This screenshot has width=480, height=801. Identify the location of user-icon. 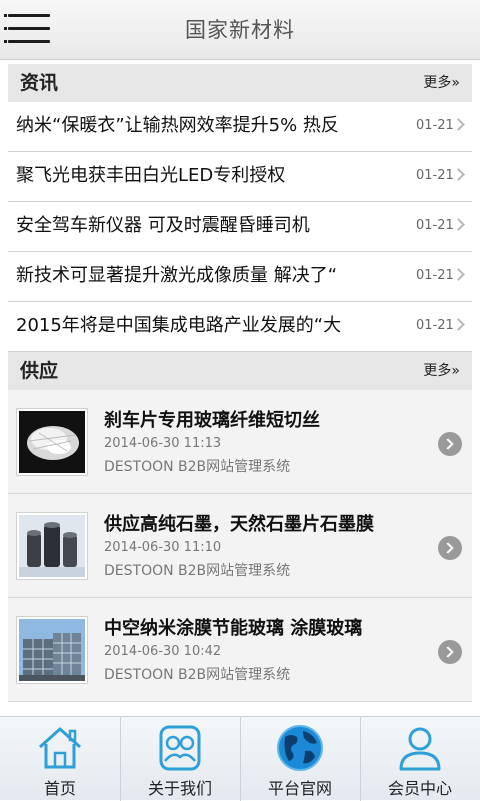
(420, 749).